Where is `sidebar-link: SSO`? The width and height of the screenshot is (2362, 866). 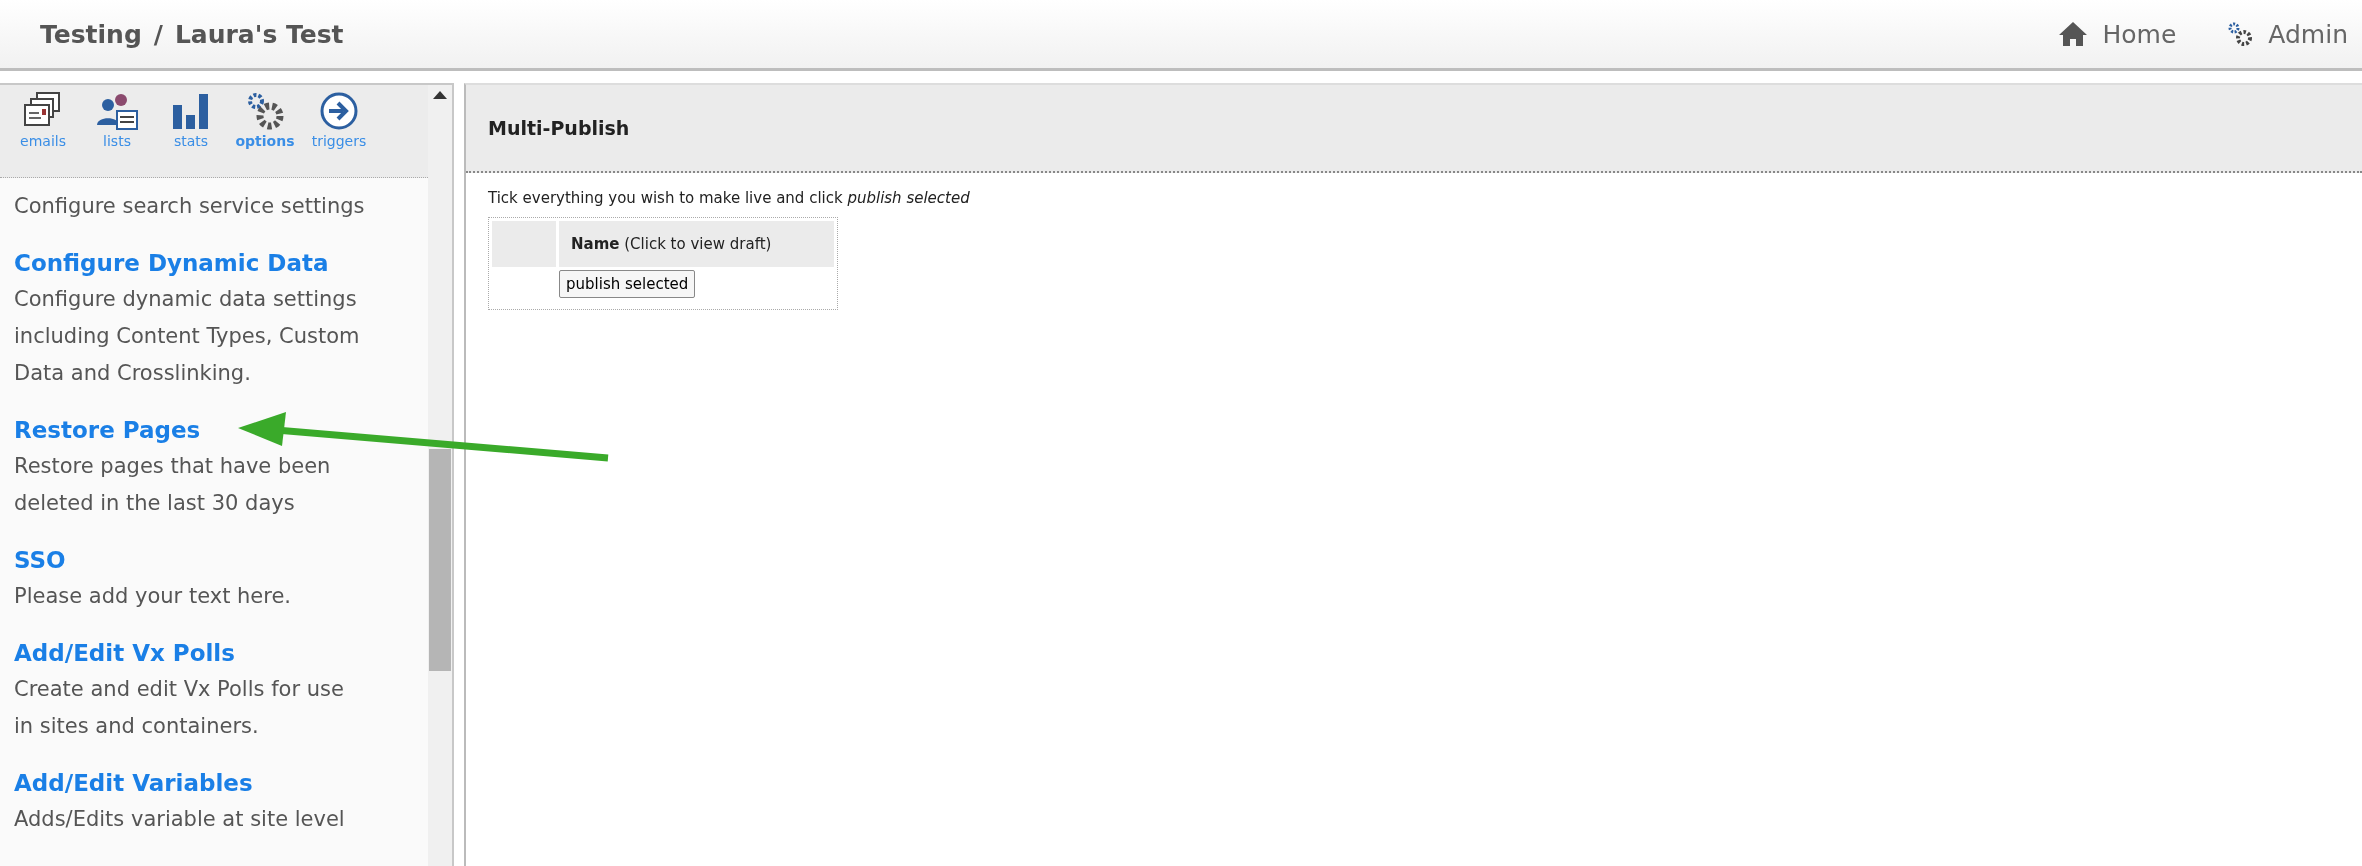 sidebar-link: SSO is located at coordinates (40, 560).